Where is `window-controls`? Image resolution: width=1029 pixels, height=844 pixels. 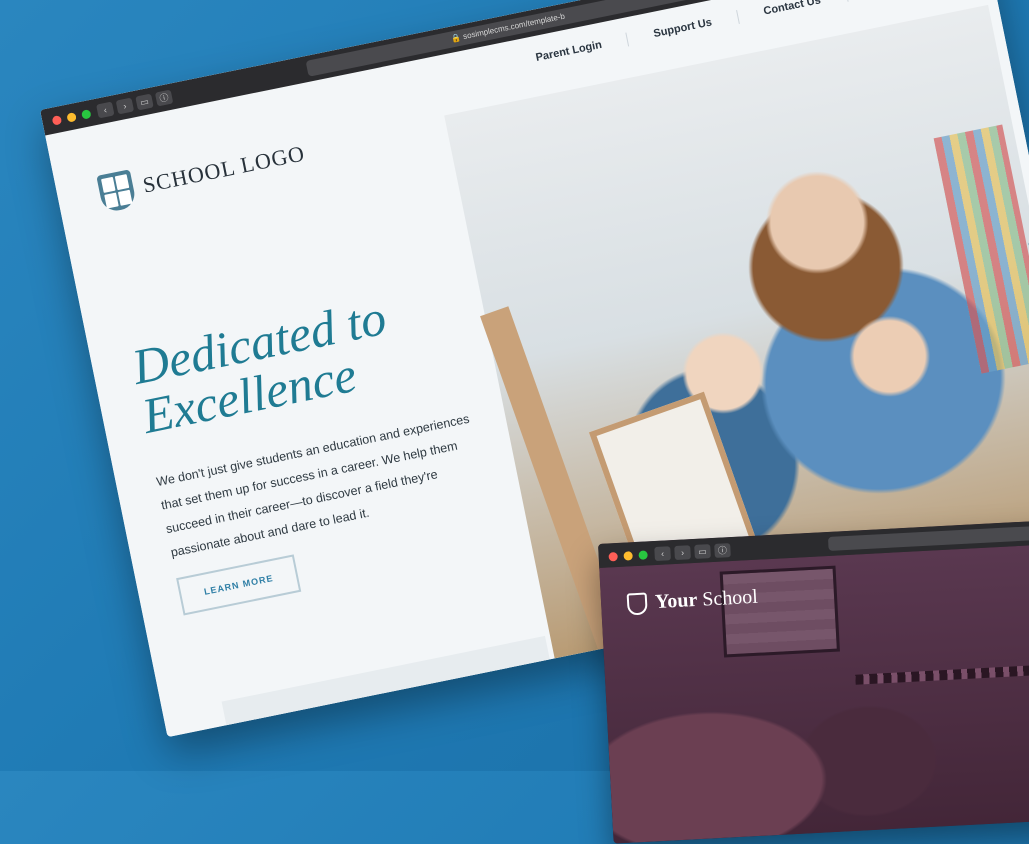 window-controls is located at coordinates (71, 117).